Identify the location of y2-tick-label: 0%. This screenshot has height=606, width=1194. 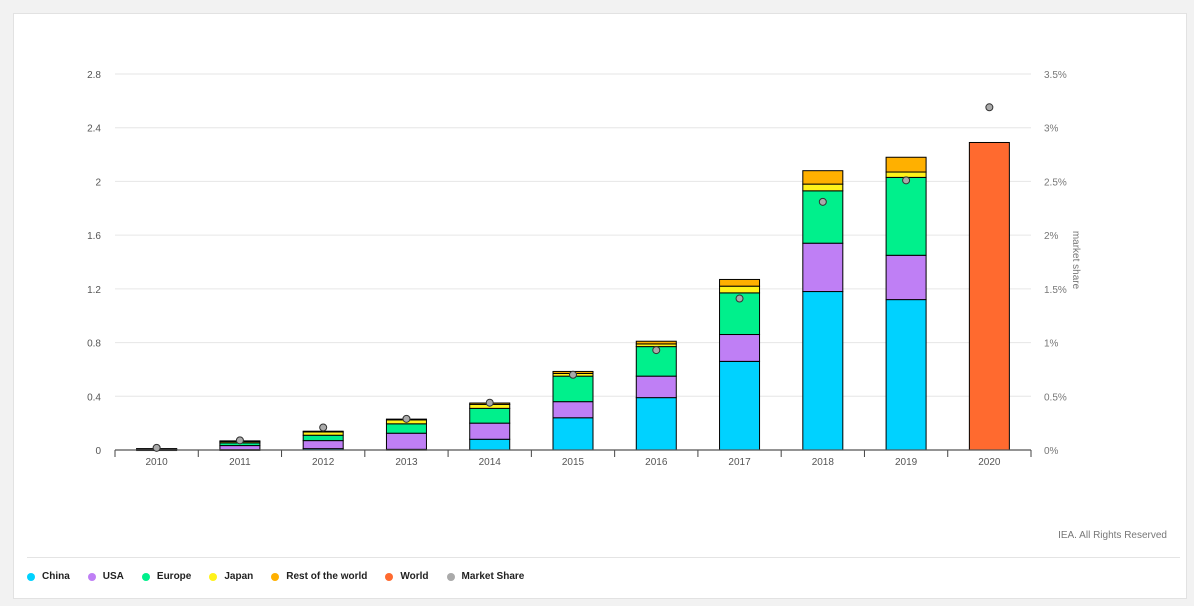
(1051, 451).